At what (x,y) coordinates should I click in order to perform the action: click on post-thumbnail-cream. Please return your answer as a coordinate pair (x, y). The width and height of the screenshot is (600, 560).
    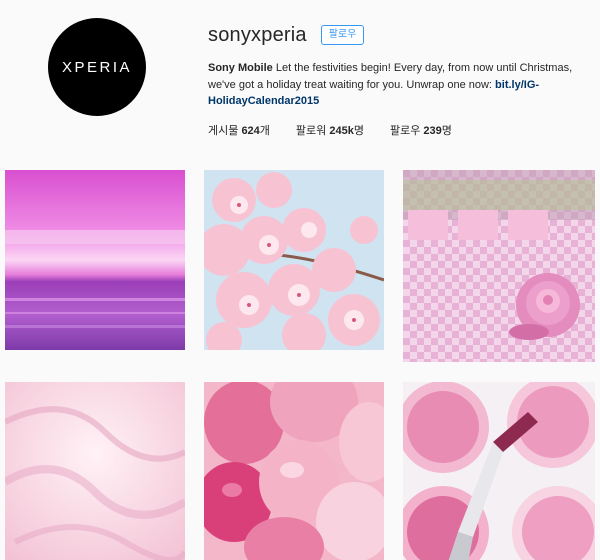
    Looking at the image, I should click on (95, 471).